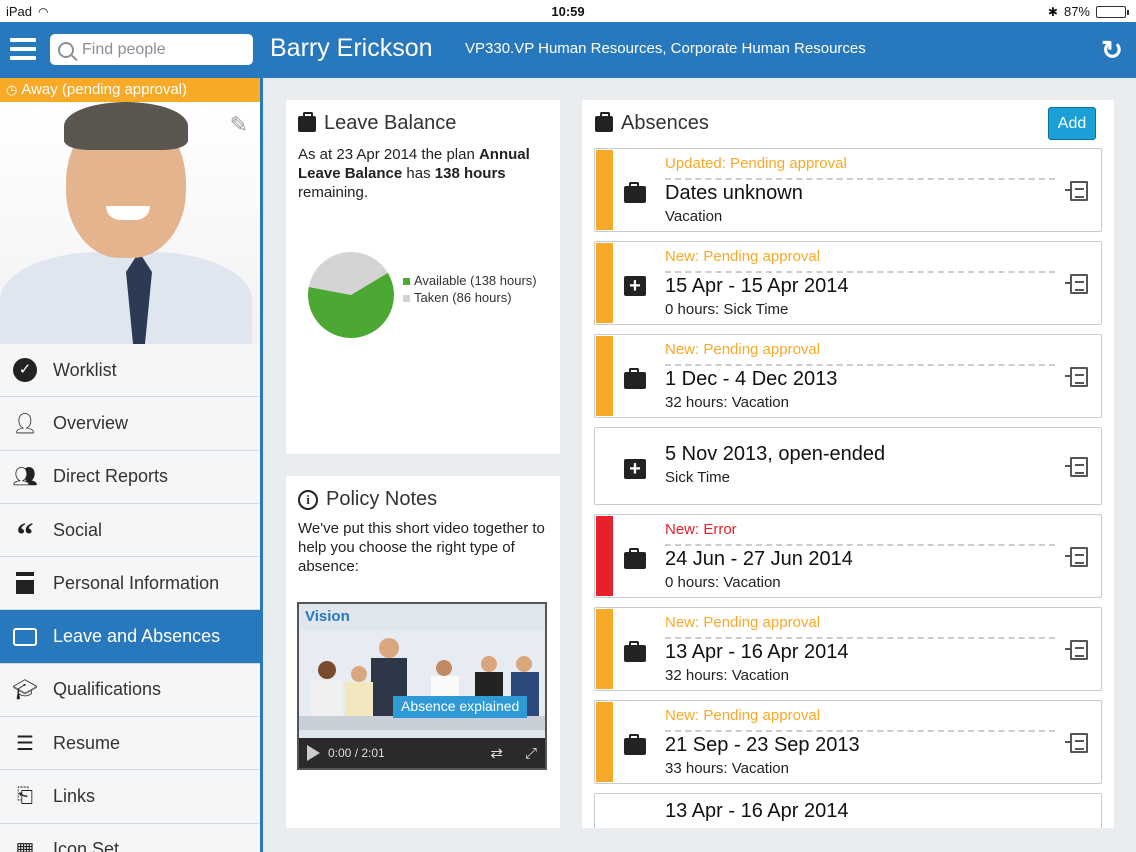  Describe the element at coordinates (74, 796) in the screenshot. I see `sidebar-item-label: Links` at that location.